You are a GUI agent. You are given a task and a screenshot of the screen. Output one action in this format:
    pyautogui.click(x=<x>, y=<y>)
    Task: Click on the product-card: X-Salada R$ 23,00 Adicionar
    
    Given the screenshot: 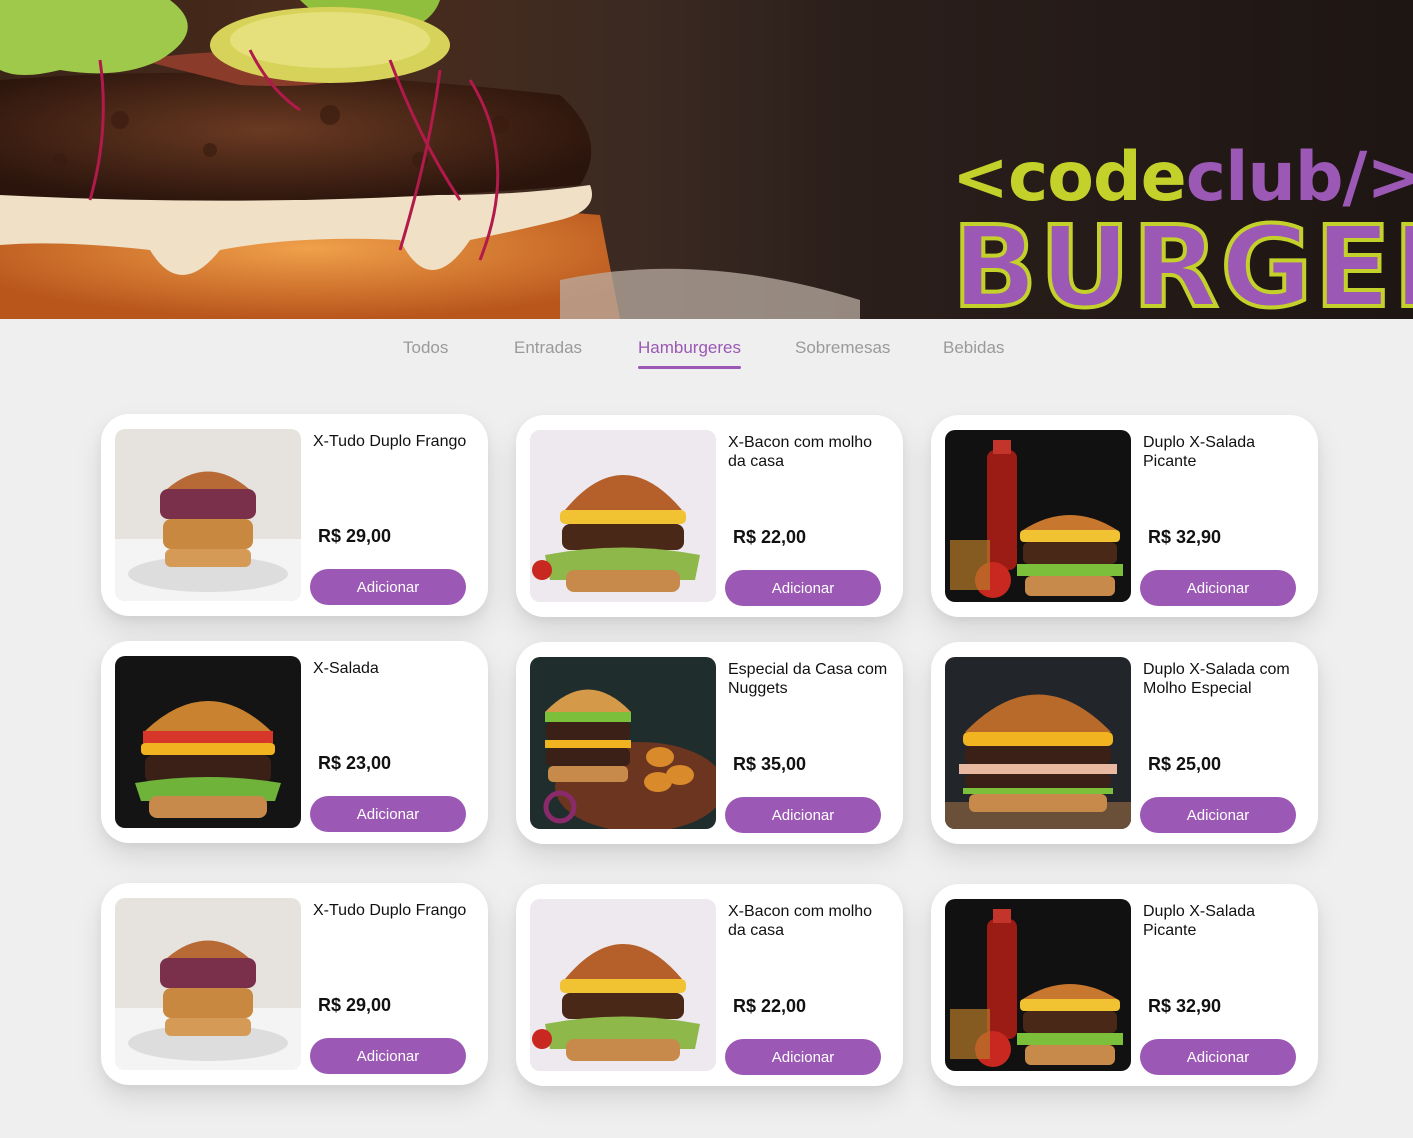 What is the action you would take?
    pyautogui.click(x=294, y=742)
    